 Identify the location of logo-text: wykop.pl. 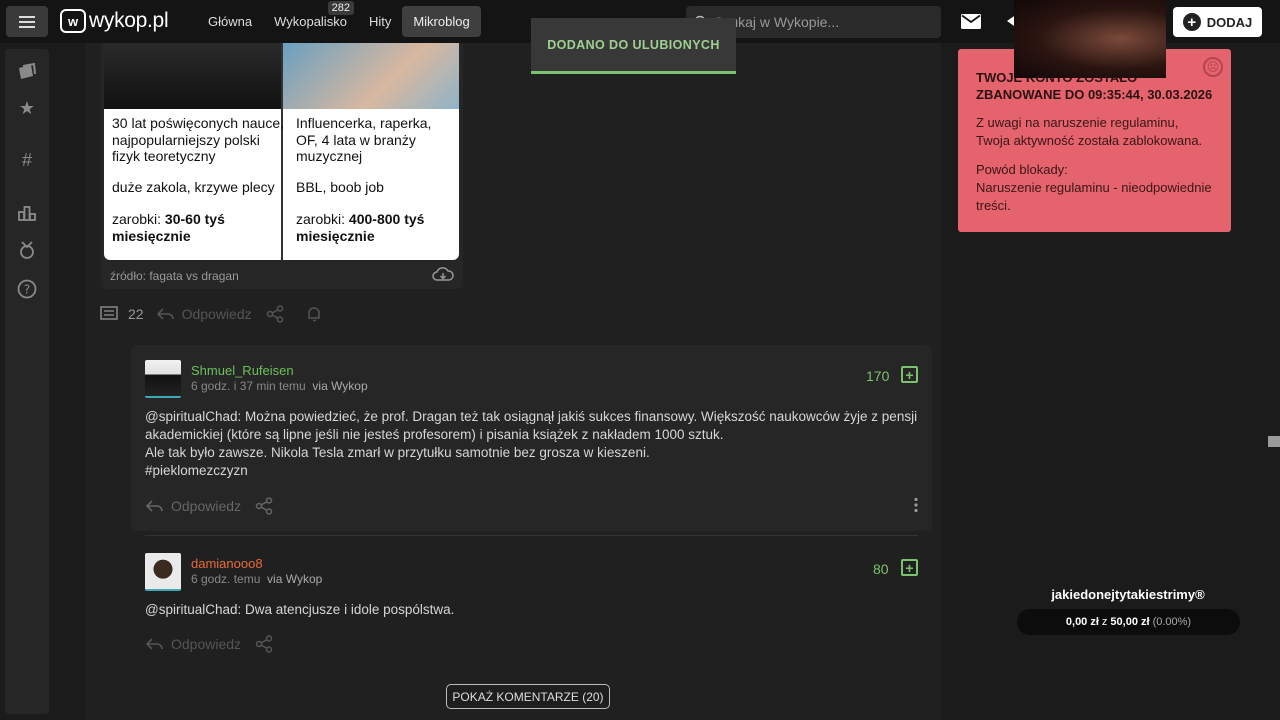
(129, 20).